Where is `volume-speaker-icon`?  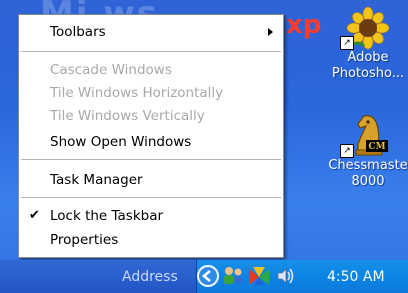
volume-speaker-icon is located at coordinates (285, 276).